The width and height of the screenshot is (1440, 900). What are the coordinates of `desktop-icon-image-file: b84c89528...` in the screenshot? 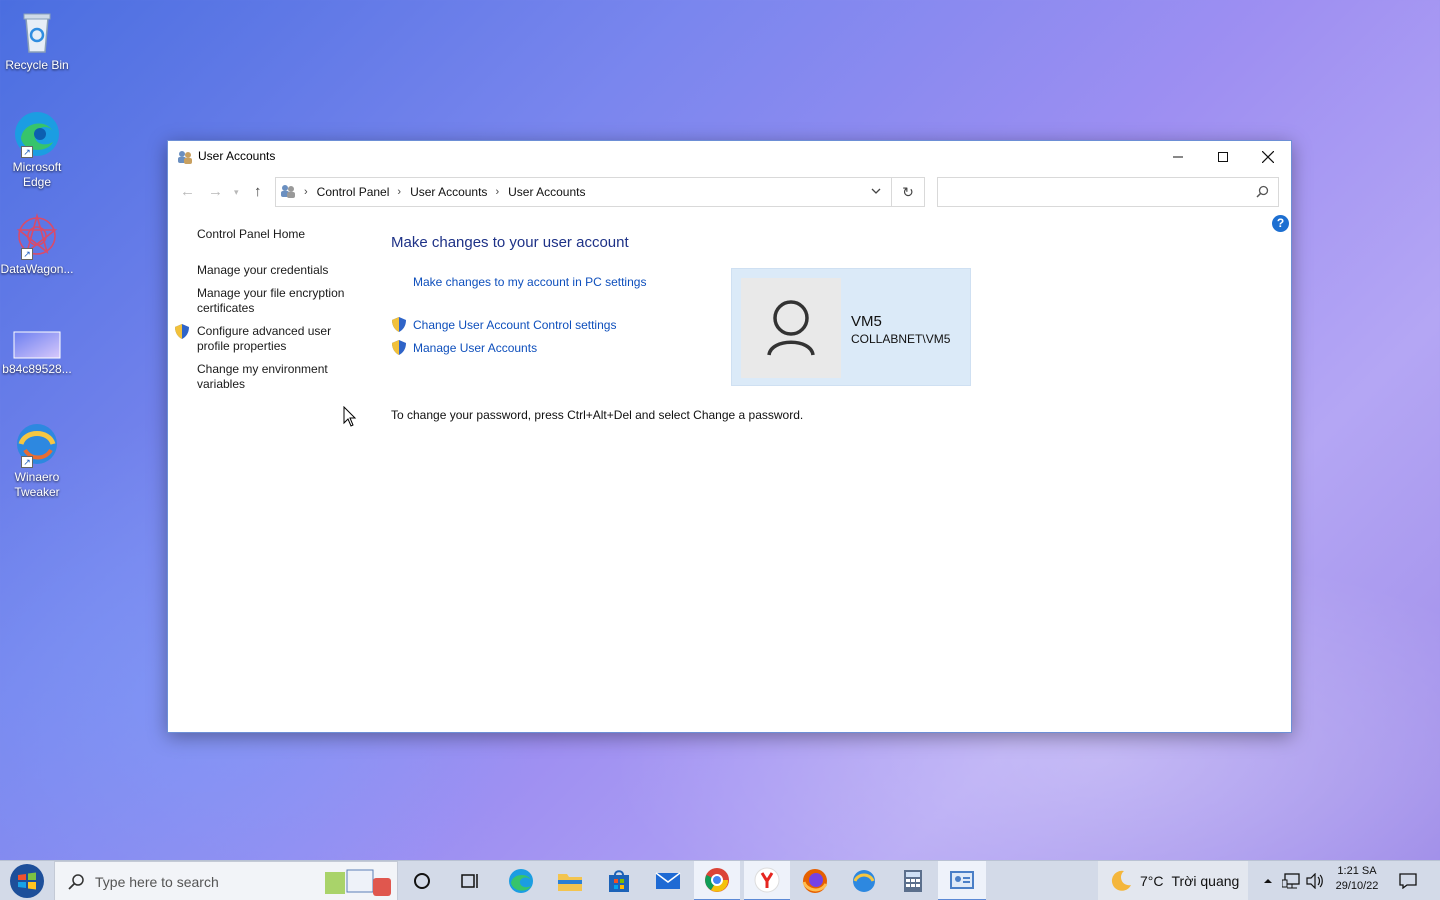 It's located at (37, 353).